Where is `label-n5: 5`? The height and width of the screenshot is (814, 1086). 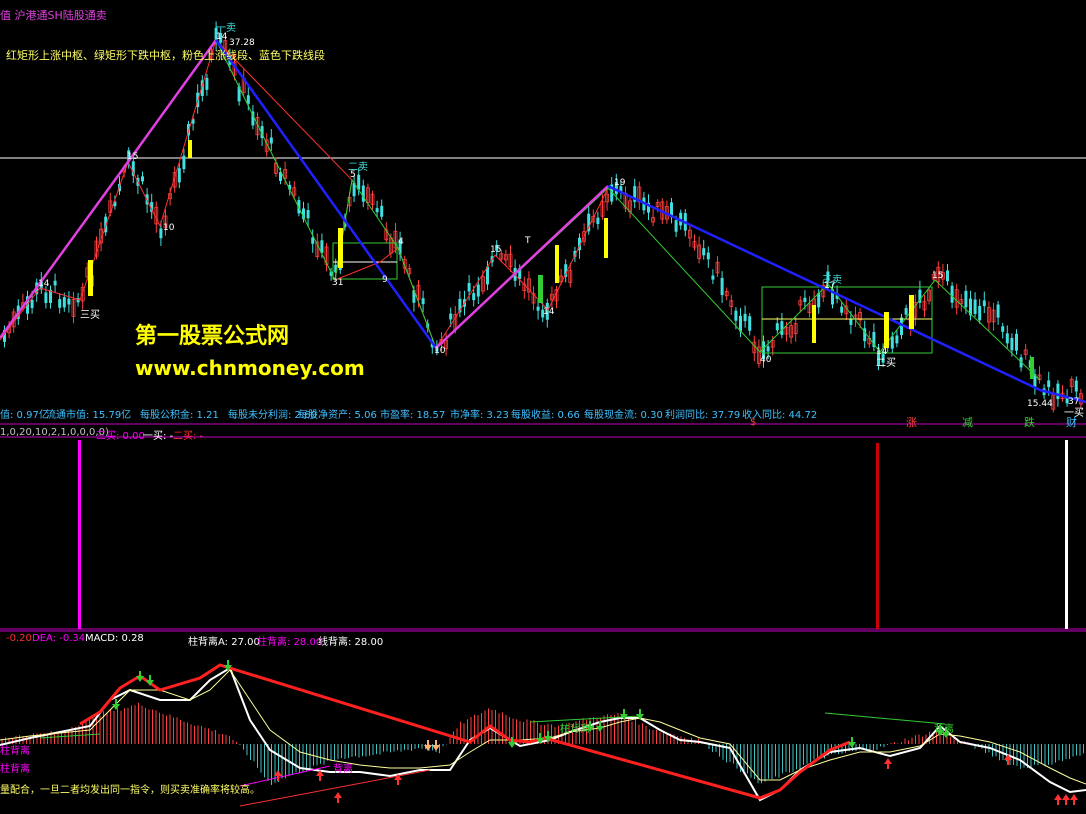
label-n5: 5 is located at coordinates (353, 175).